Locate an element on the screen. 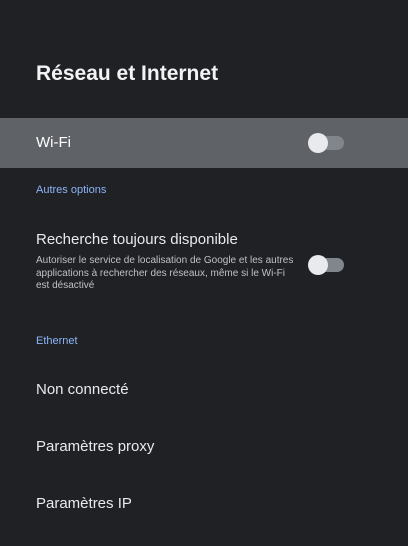 The width and height of the screenshot is (408, 546). wifi-row: Wi-Fi is located at coordinates (204, 143).